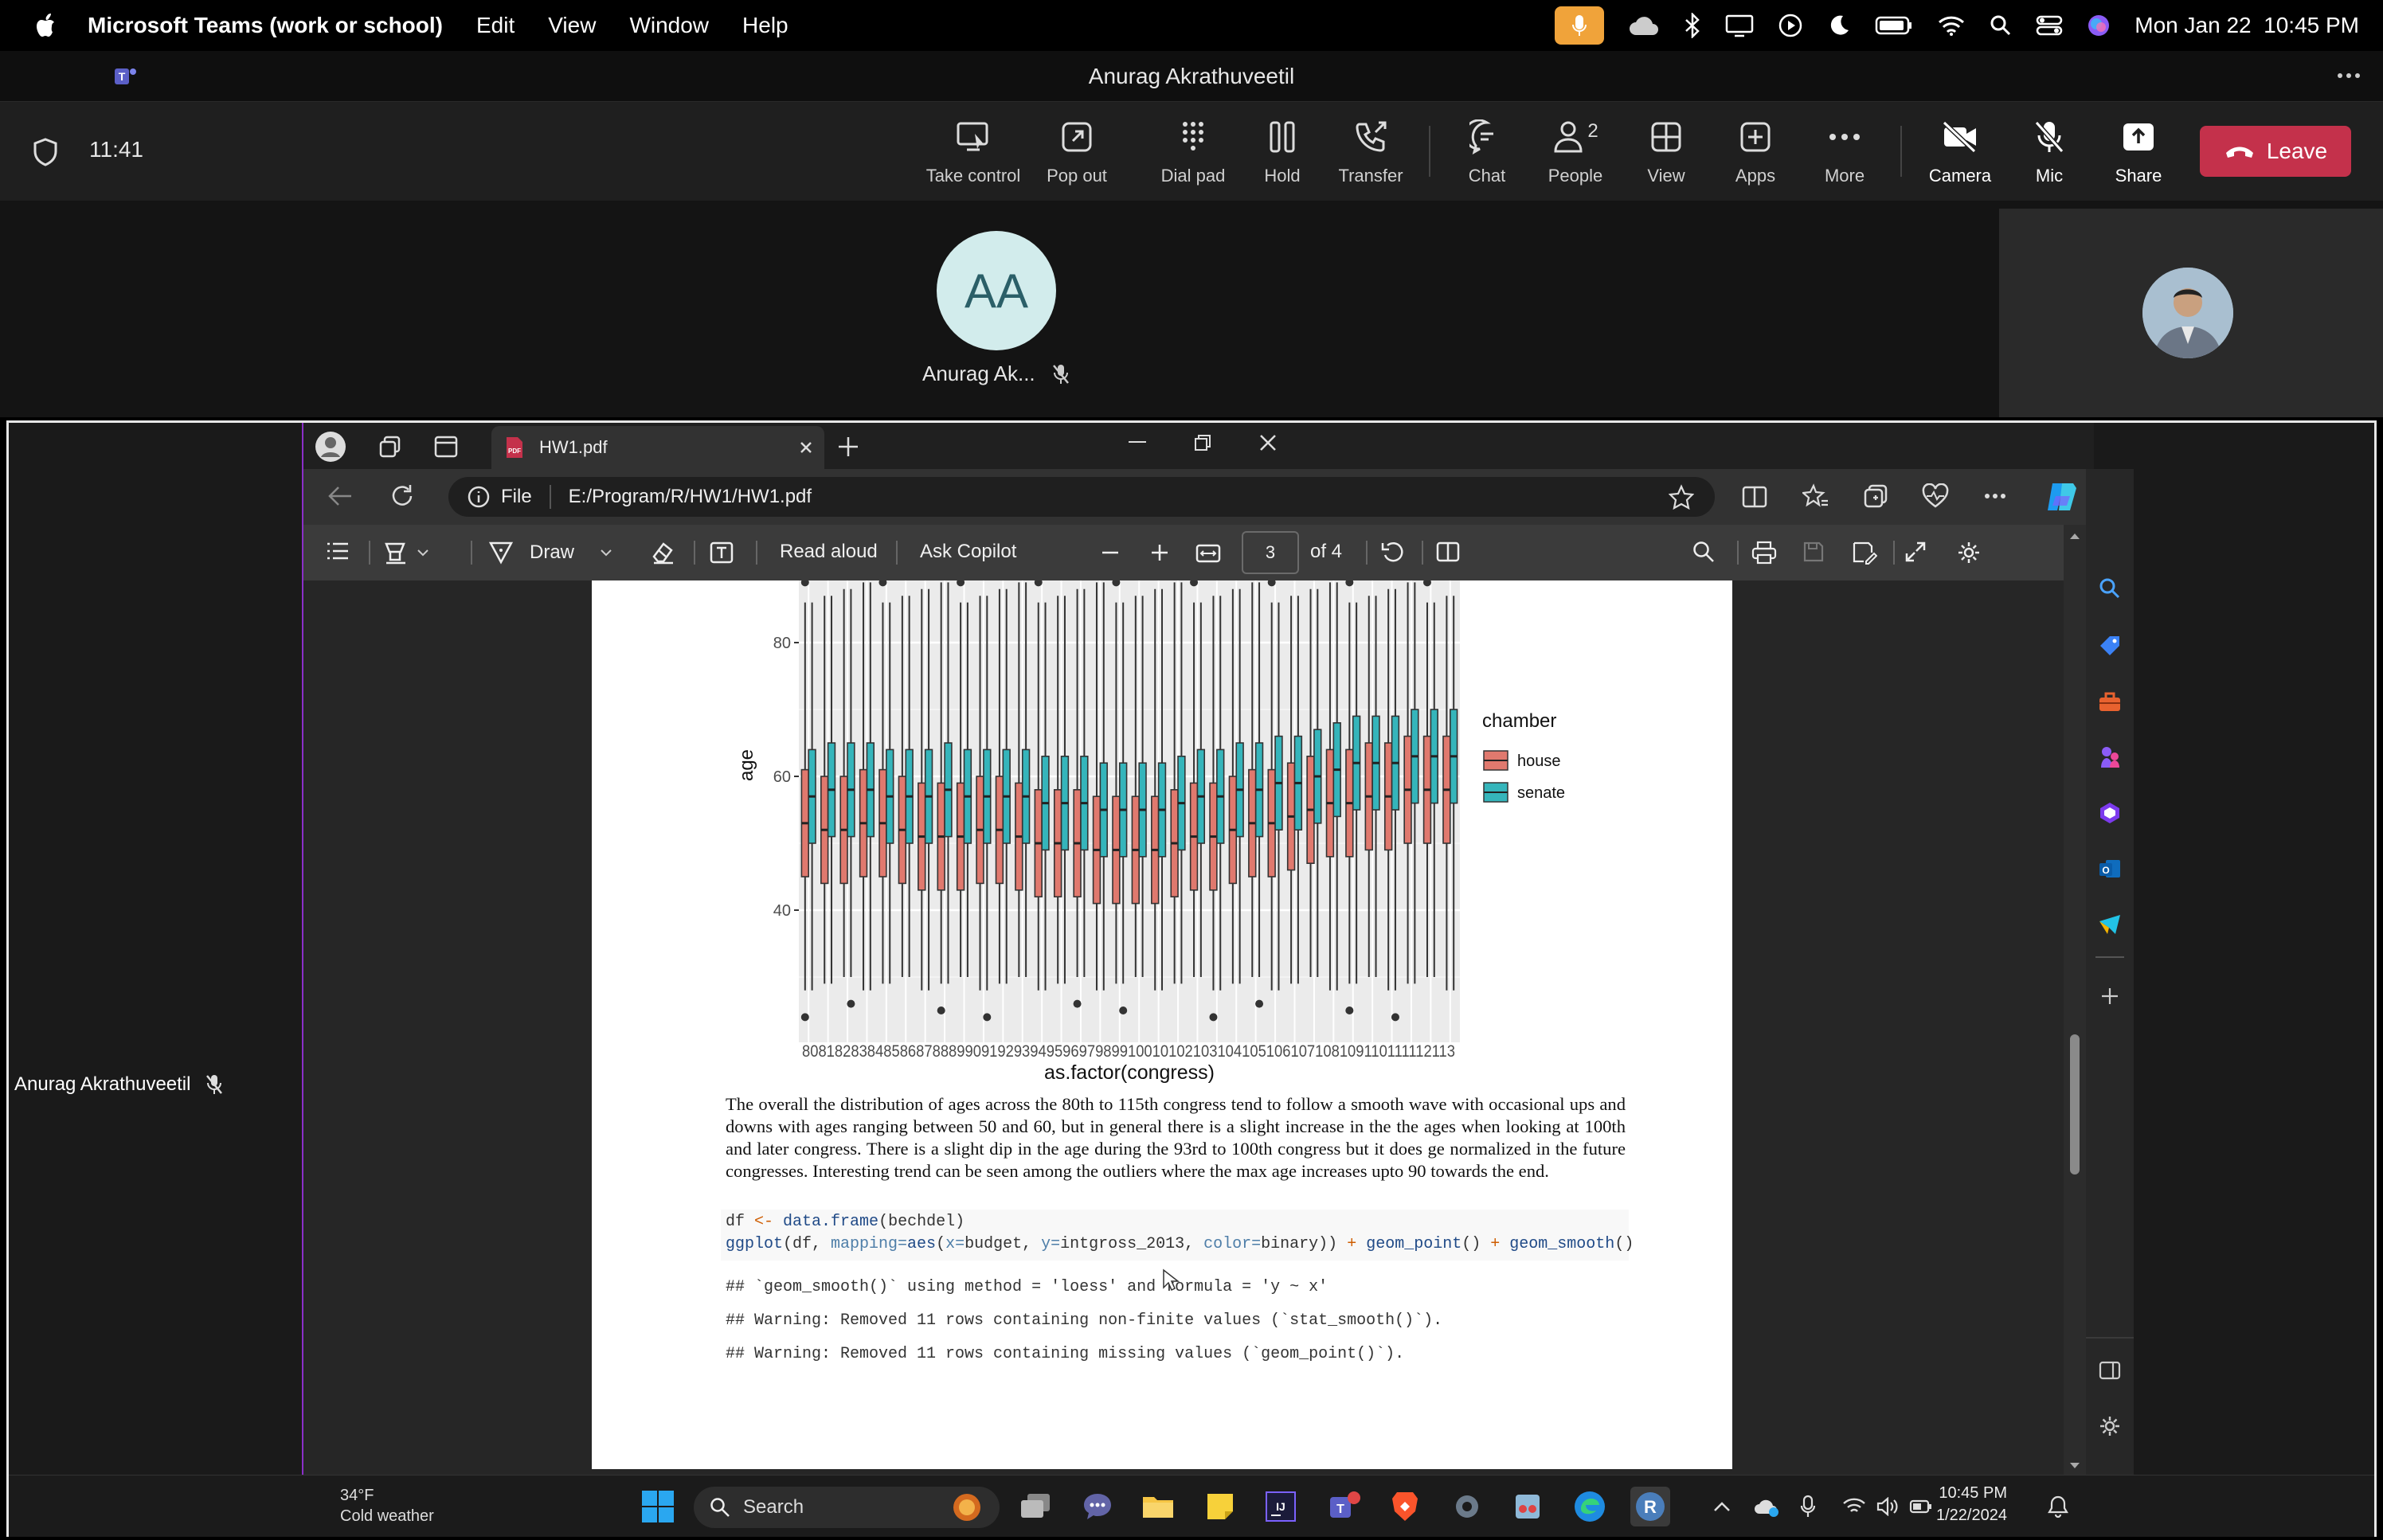  Describe the element at coordinates (1158, 1506) in the screenshot. I see `taskbar-file-explorer` at that location.